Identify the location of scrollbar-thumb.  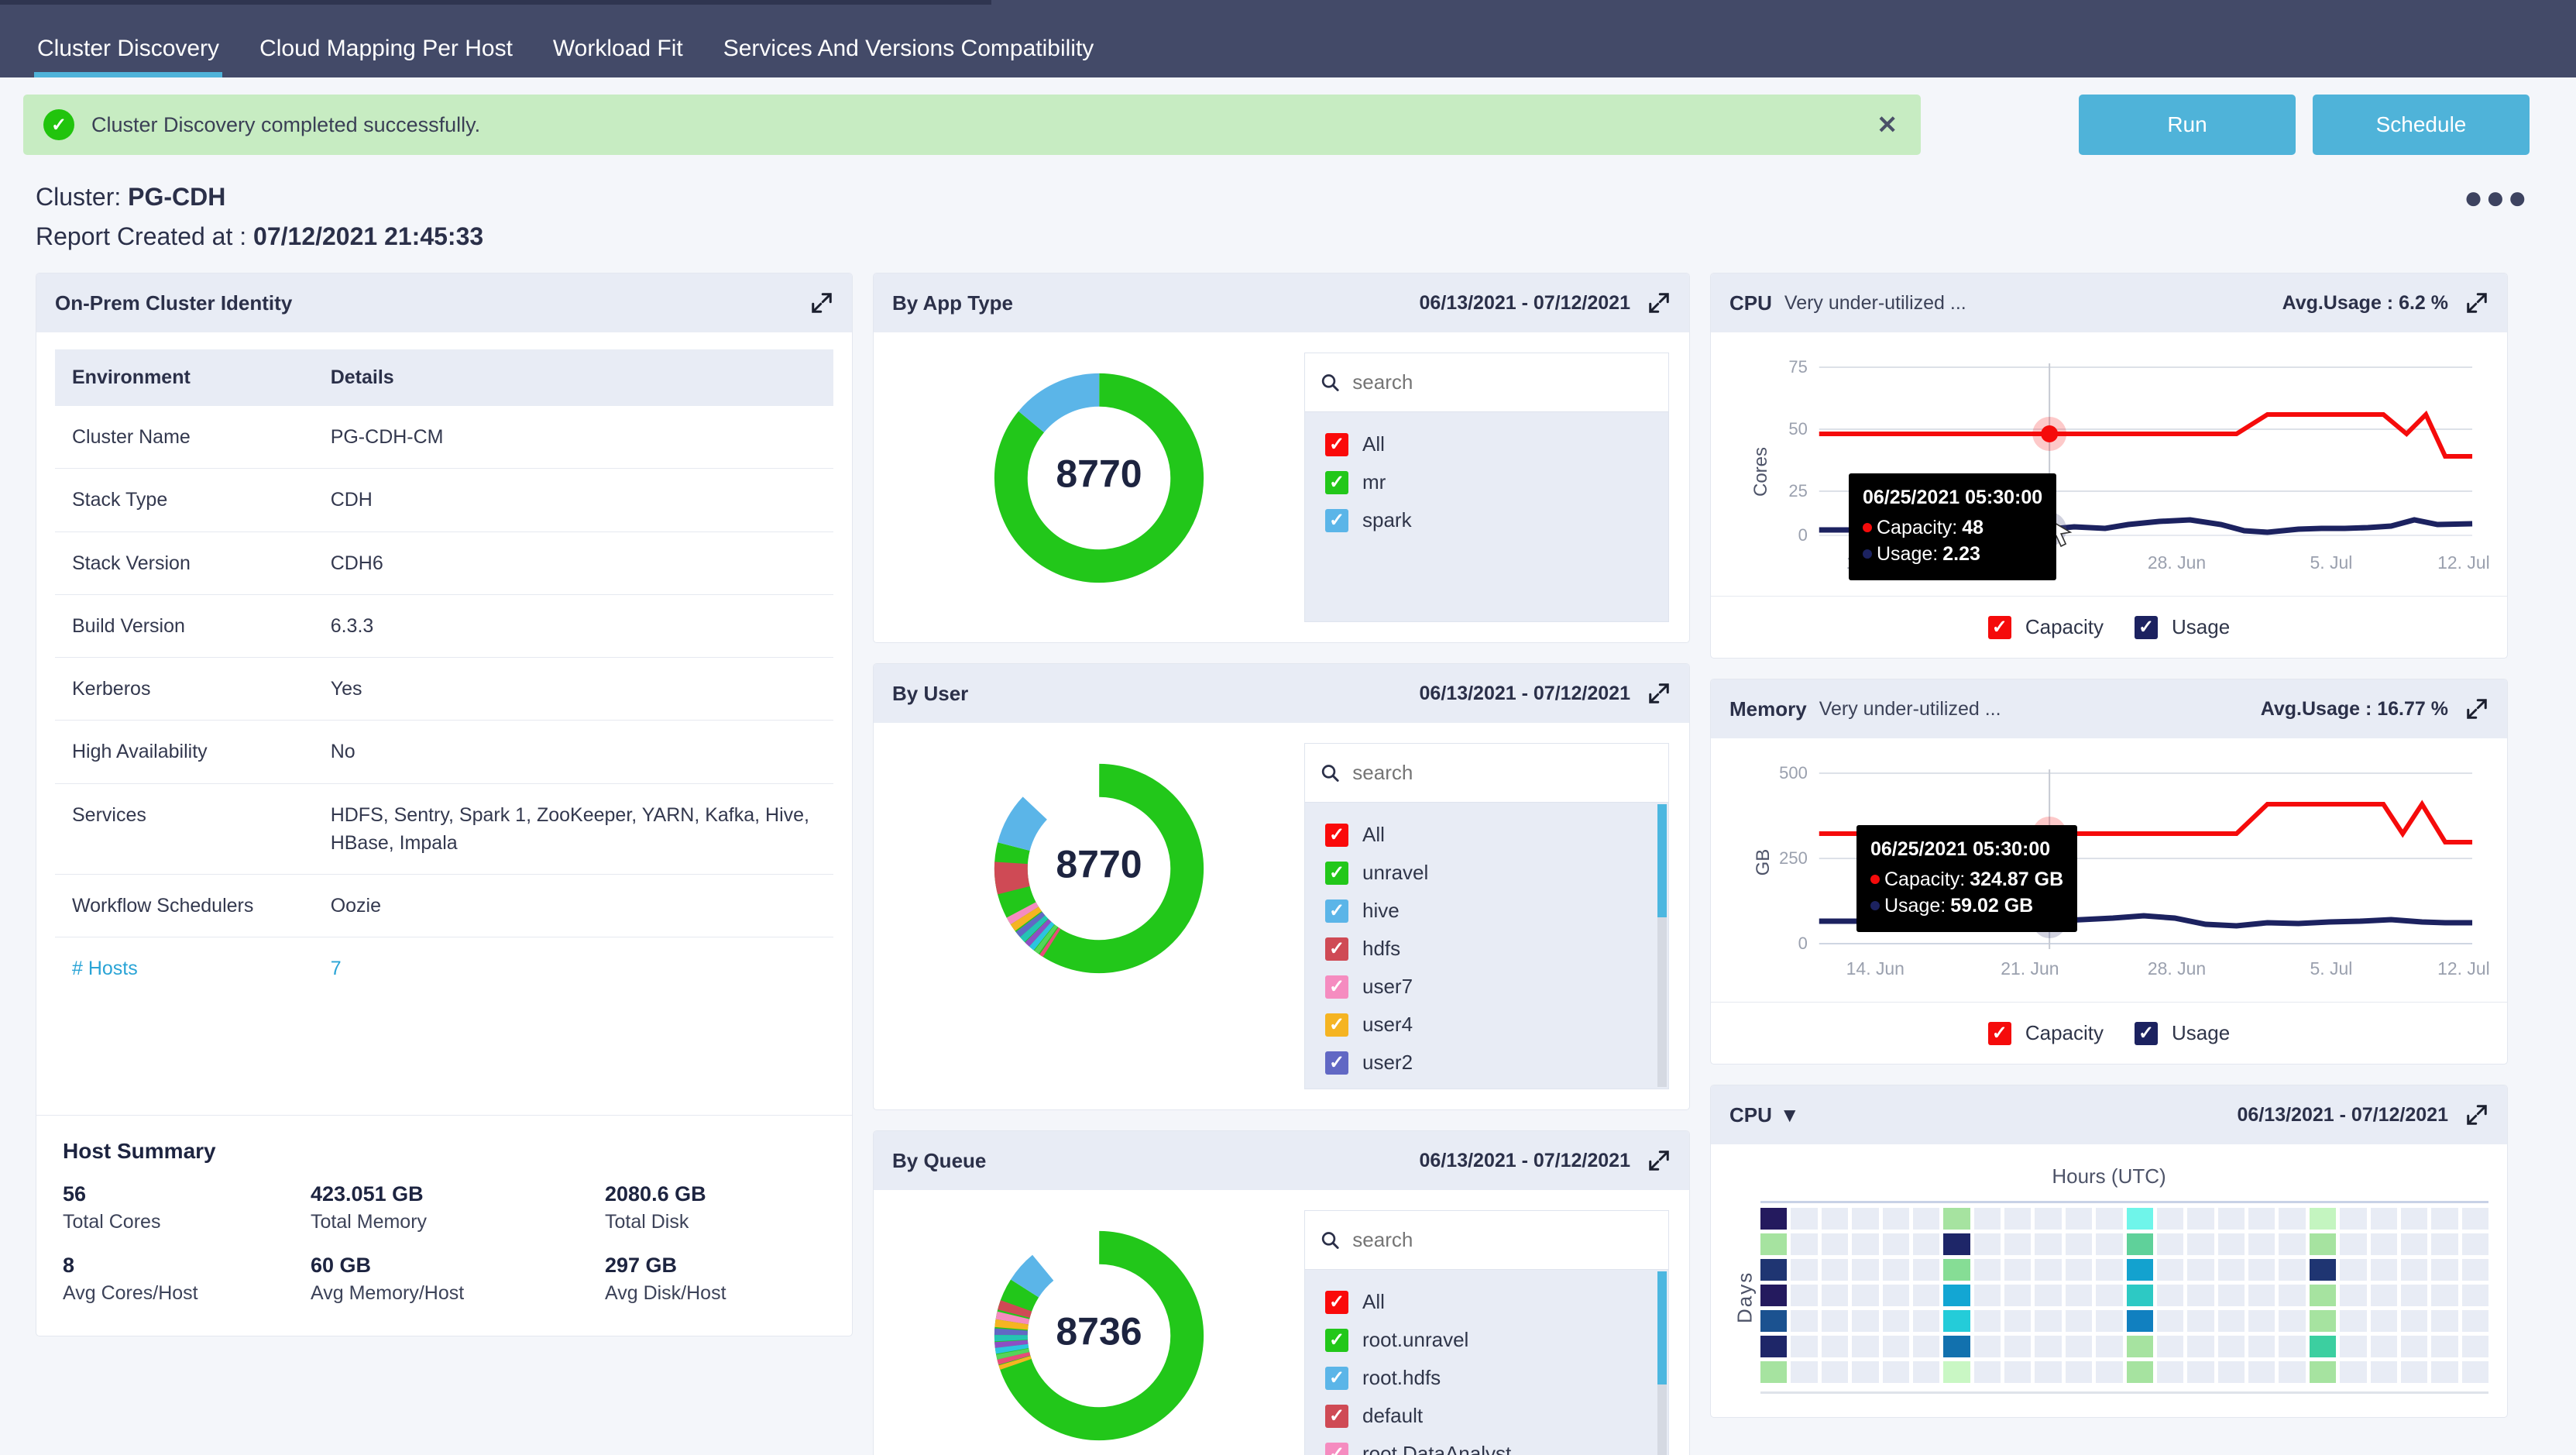
(1662, 860).